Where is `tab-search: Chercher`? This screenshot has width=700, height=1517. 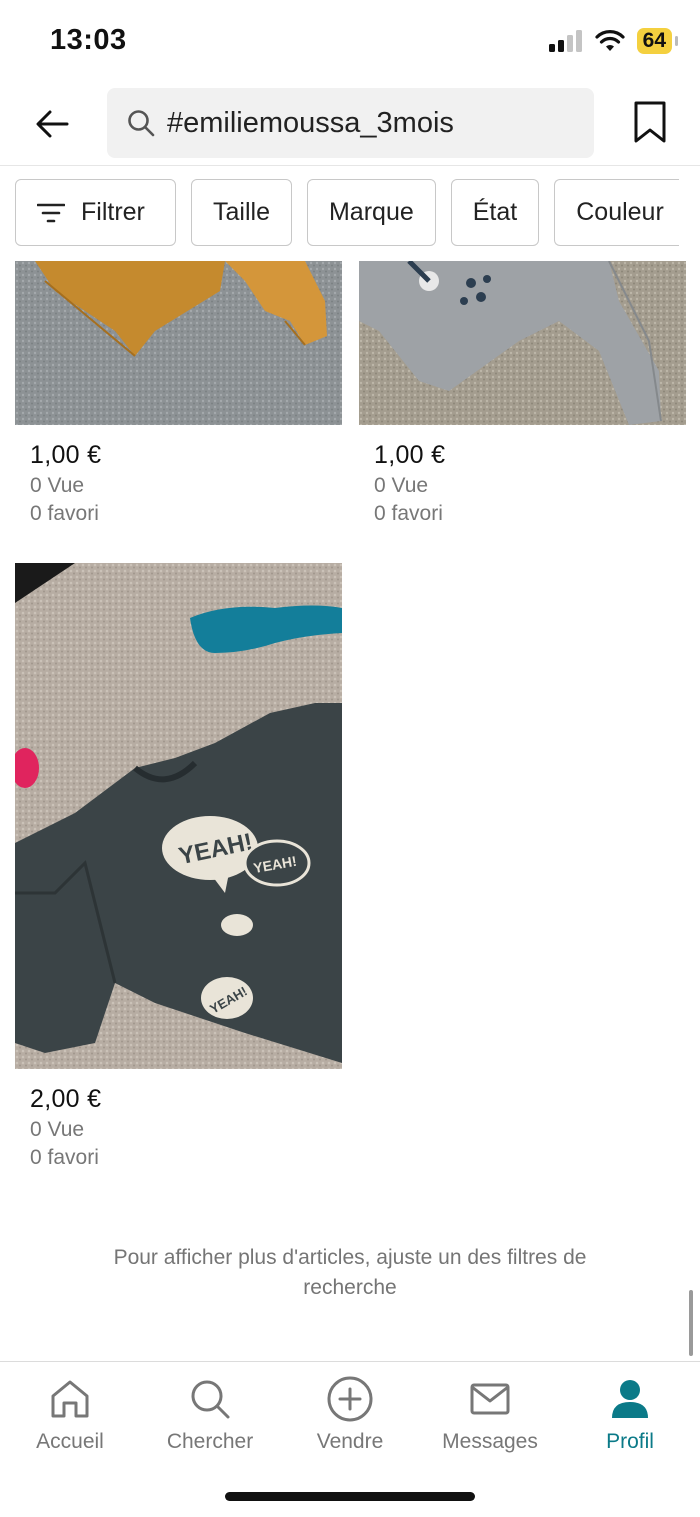 tab-search: Chercher is located at coordinates (210, 1414).